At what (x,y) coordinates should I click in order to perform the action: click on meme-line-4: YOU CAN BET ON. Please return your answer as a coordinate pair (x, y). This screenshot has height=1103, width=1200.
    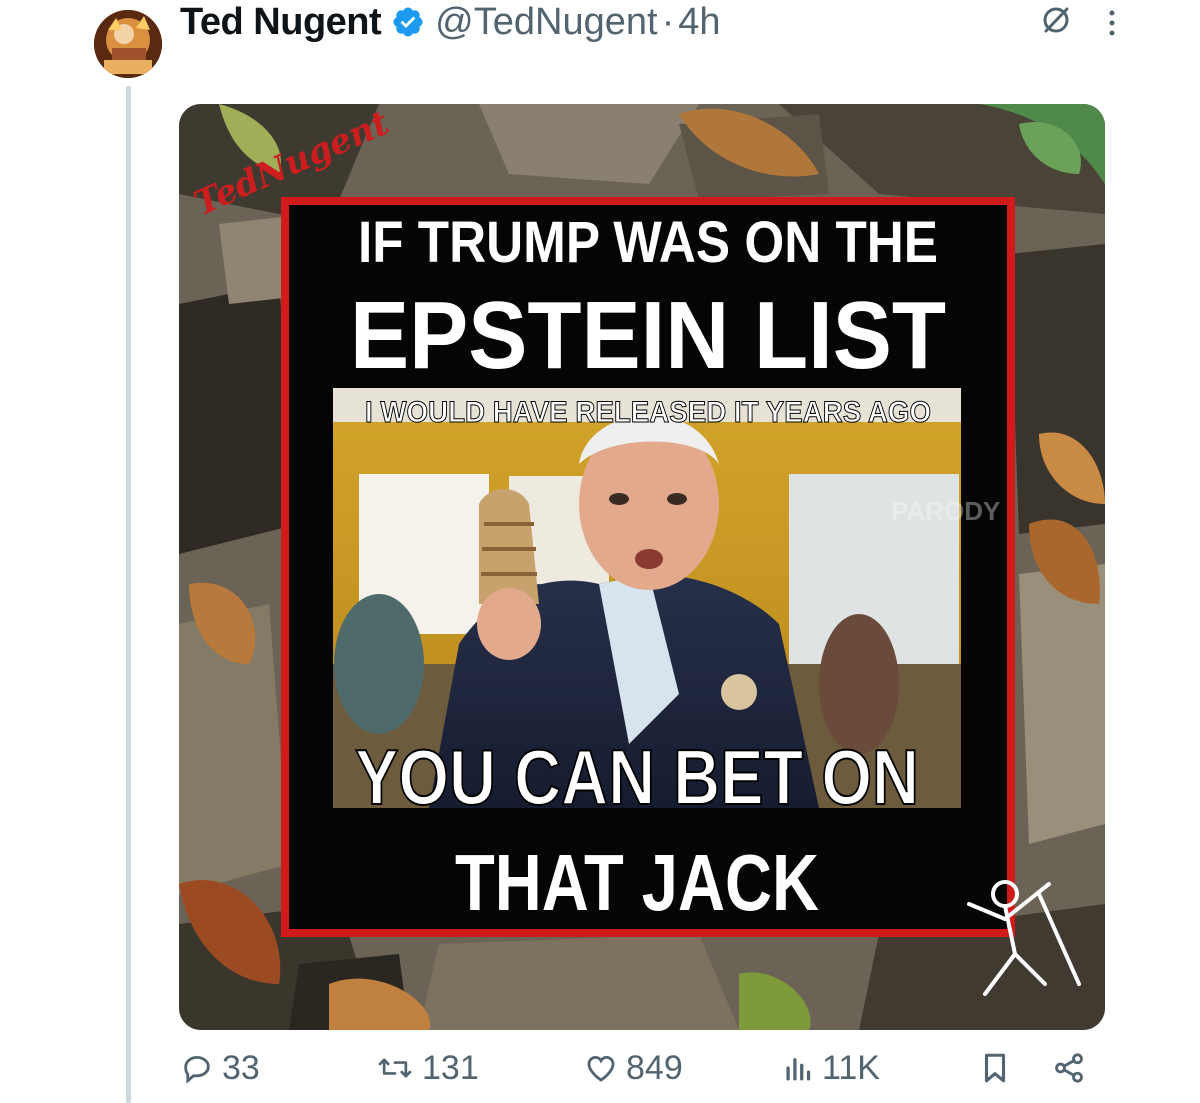
    Looking at the image, I should click on (637, 777).